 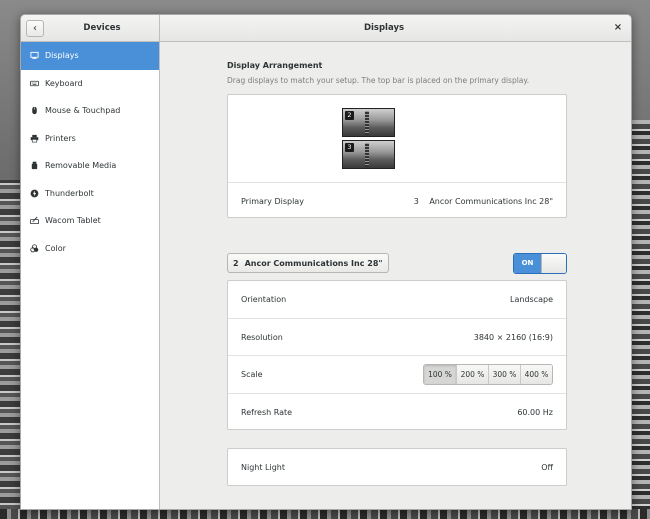 What do you see at coordinates (90, 139) in the screenshot?
I see `sidebar-item-printers: Printers` at bounding box center [90, 139].